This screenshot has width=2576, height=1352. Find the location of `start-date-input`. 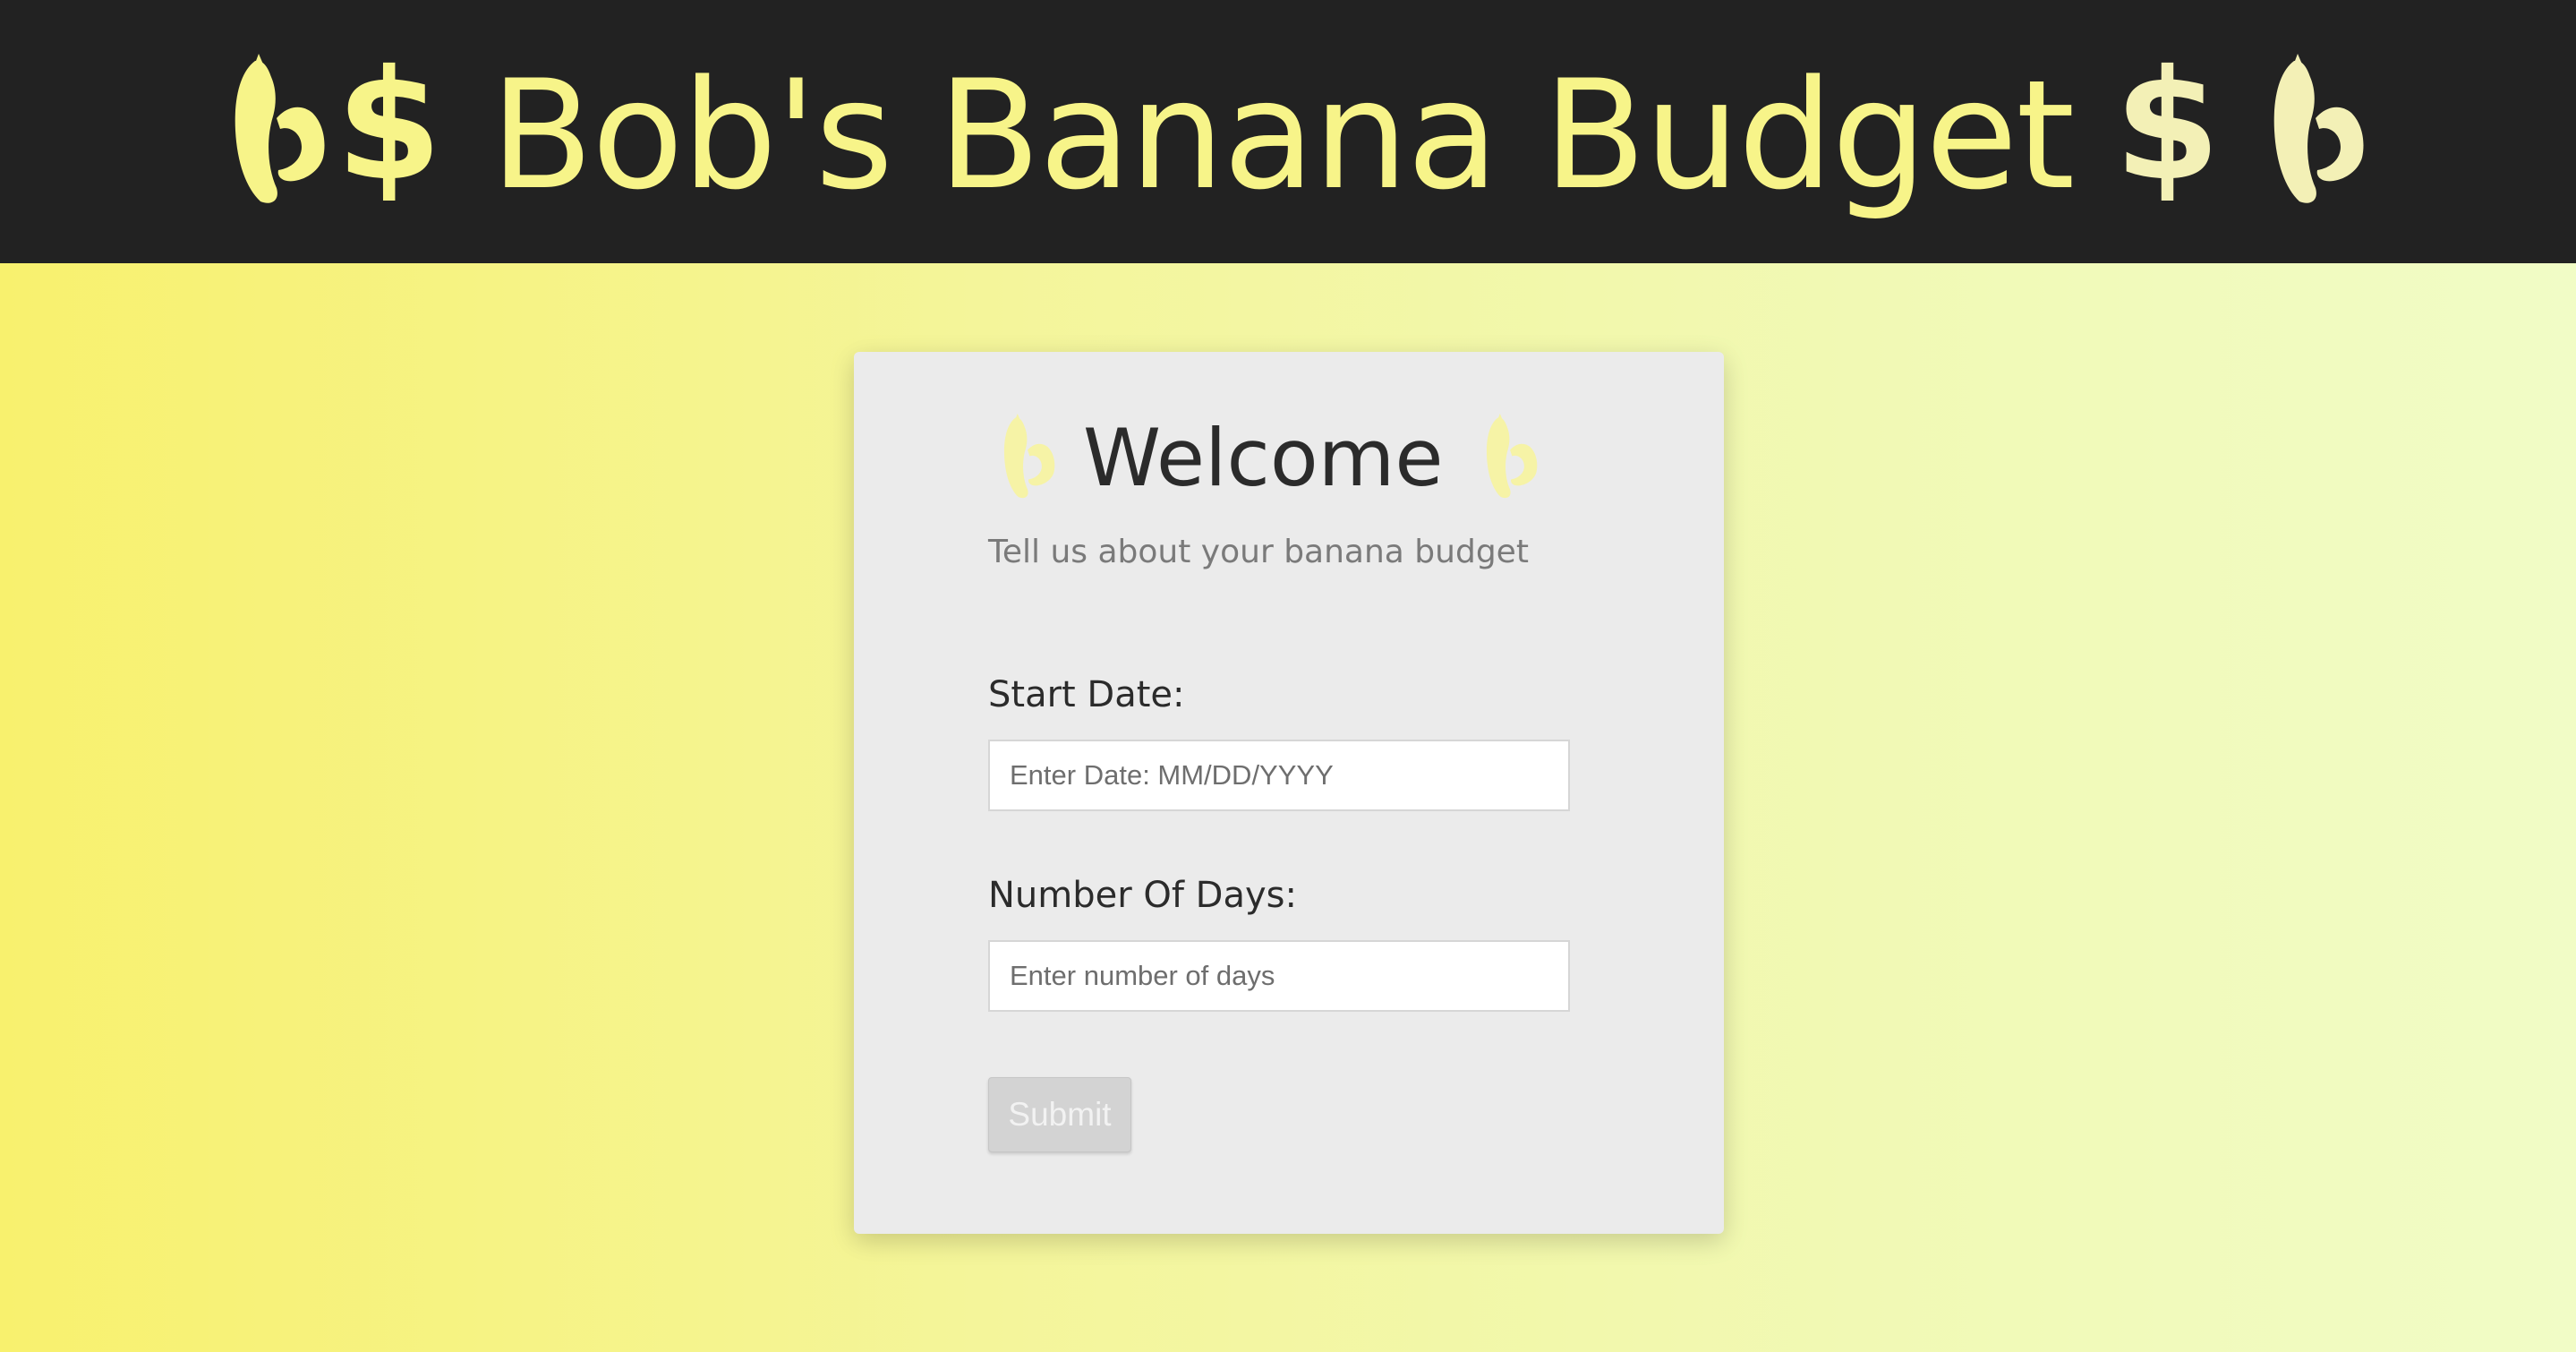

start-date-input is located at coordinates (1279, 775).